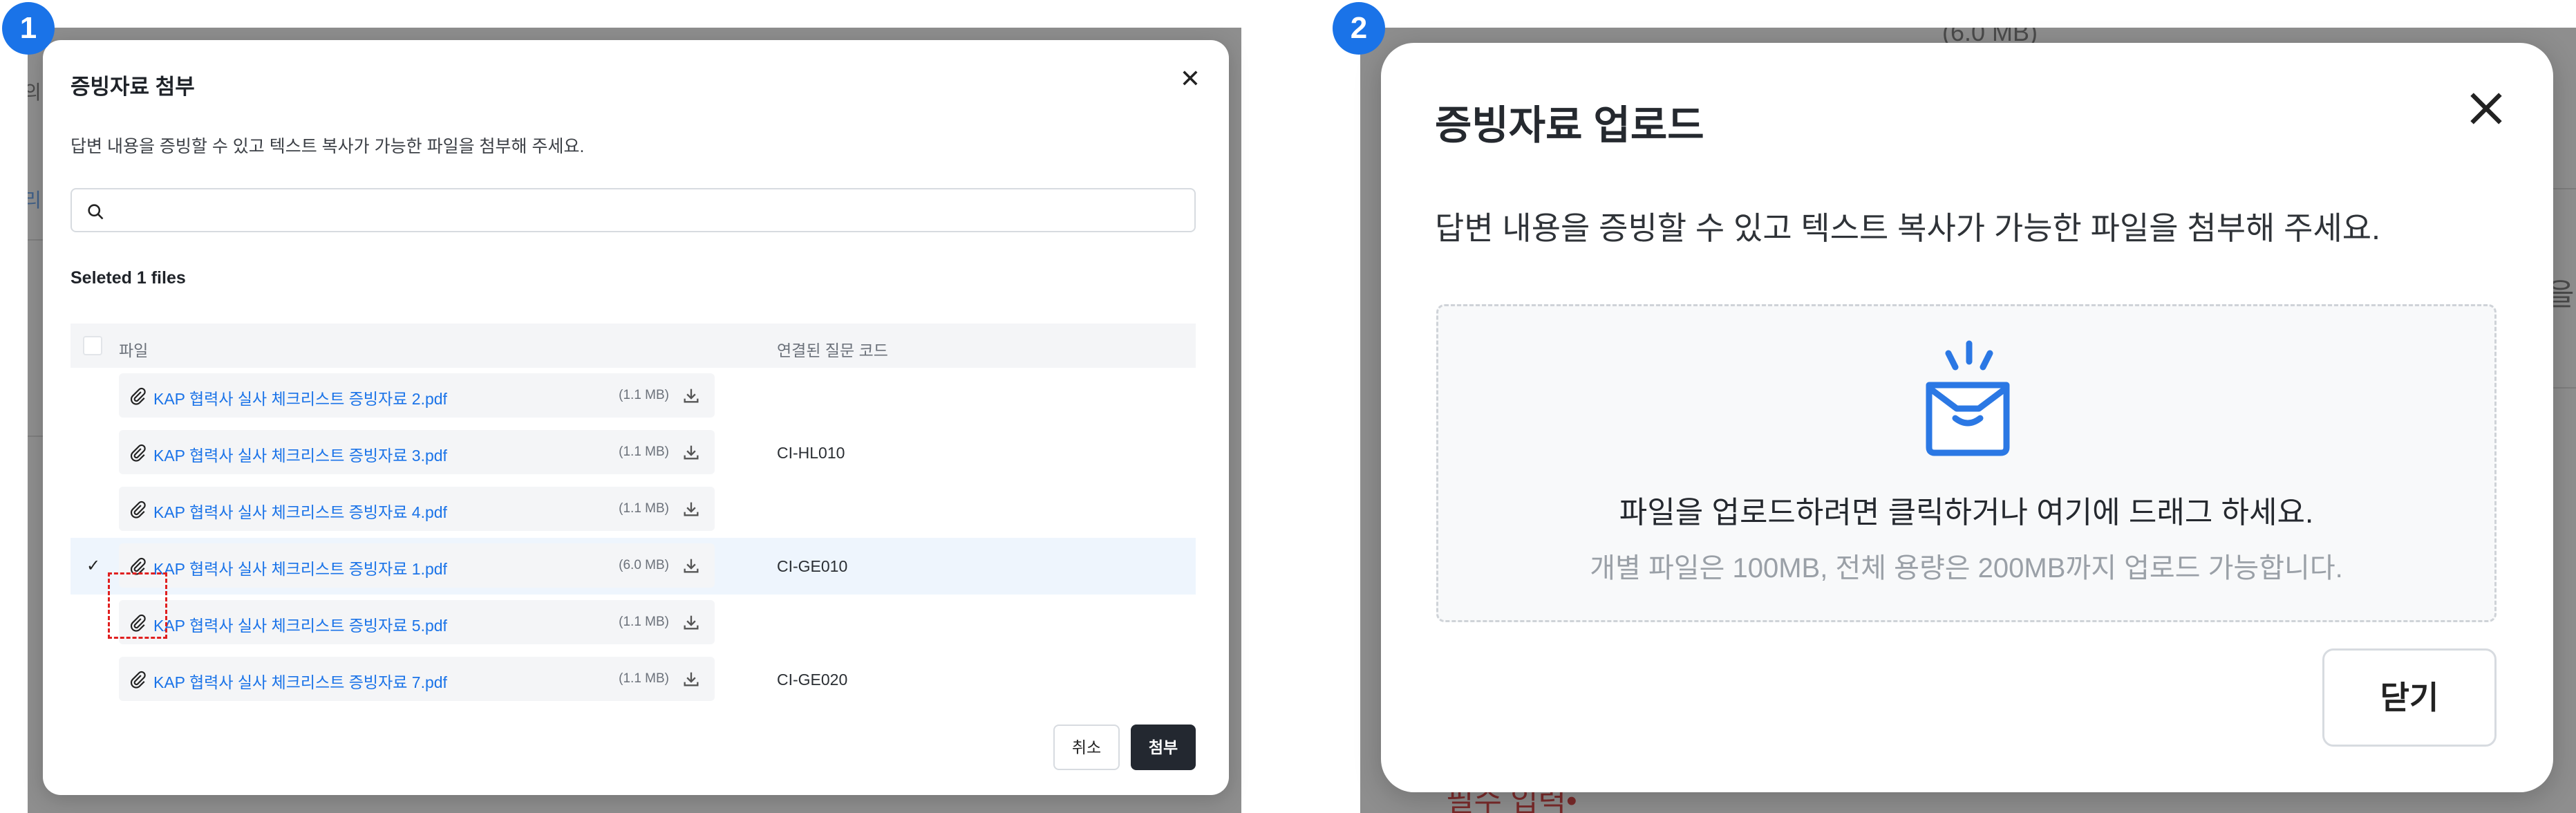 The width and height of the screenshot is (2576, 813). I want to click on column-header-code: 연결된 질문 코드, so click(832, 350).